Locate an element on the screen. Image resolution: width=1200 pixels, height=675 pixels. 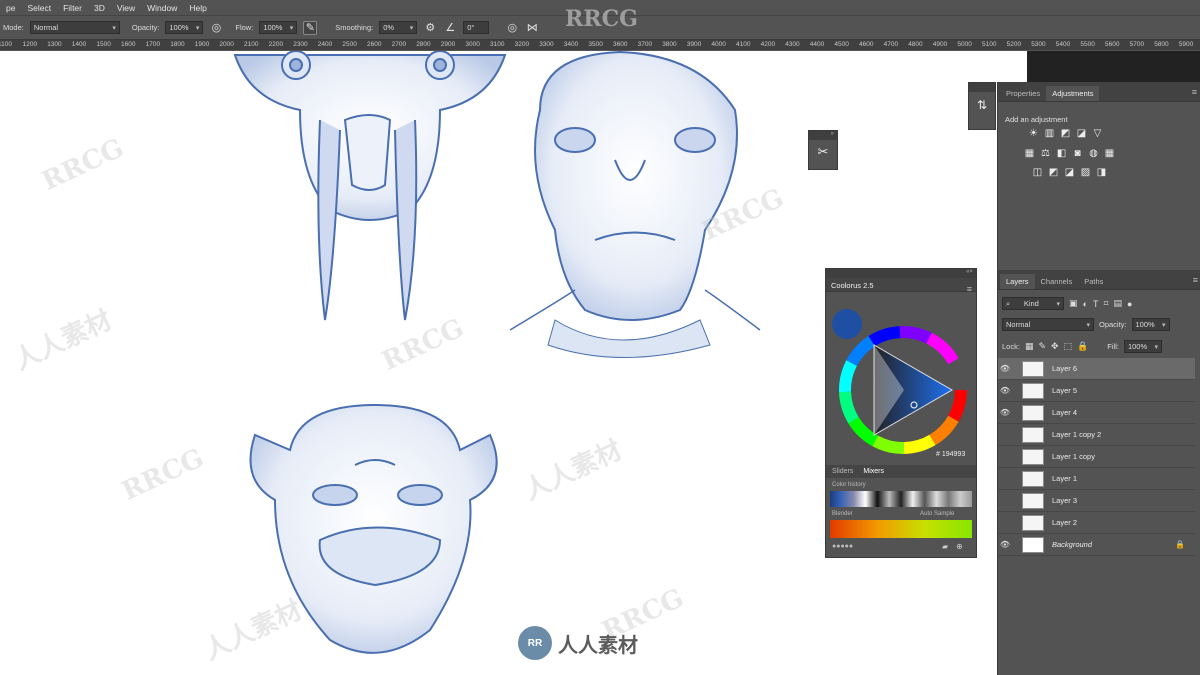
layer-name: Layer 6 is located at coordinates (1065, 368).